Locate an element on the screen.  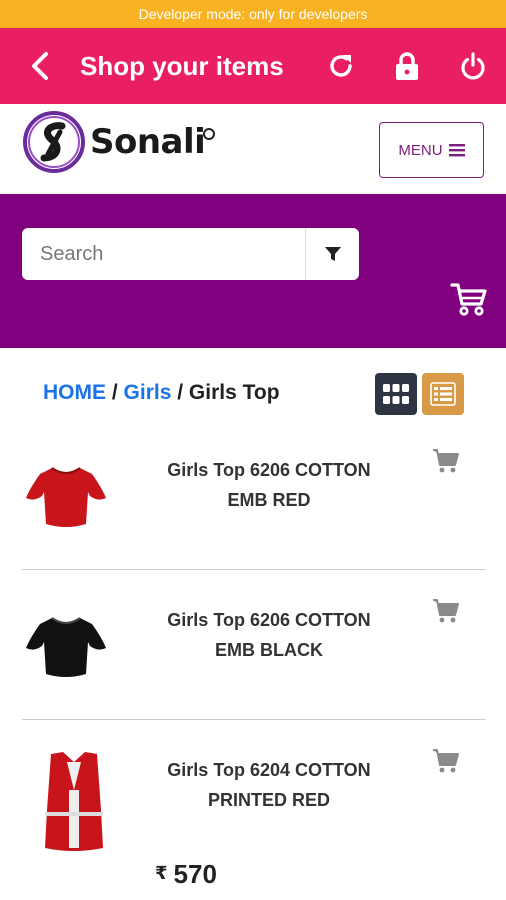
sonali-logo-icon is located at coordinates (54, 142).